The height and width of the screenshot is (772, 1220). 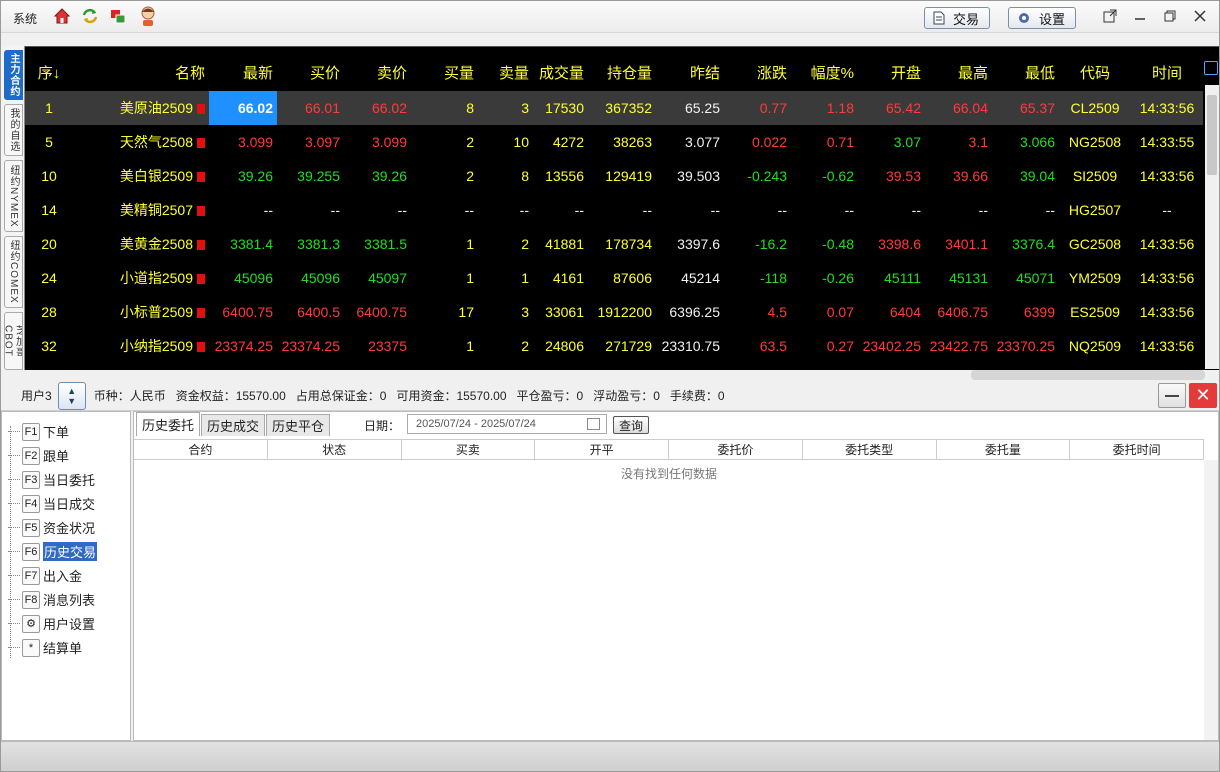 I want to click on account-user: 用户3, so click(x=36, y=396).